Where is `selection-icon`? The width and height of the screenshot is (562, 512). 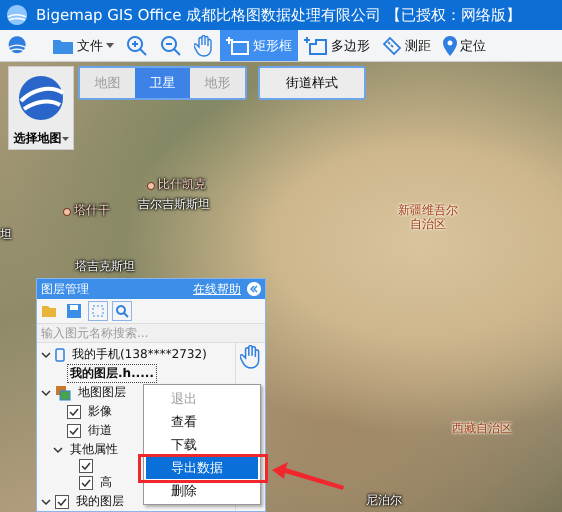 selection-icon is located at coordinates (98, 311).